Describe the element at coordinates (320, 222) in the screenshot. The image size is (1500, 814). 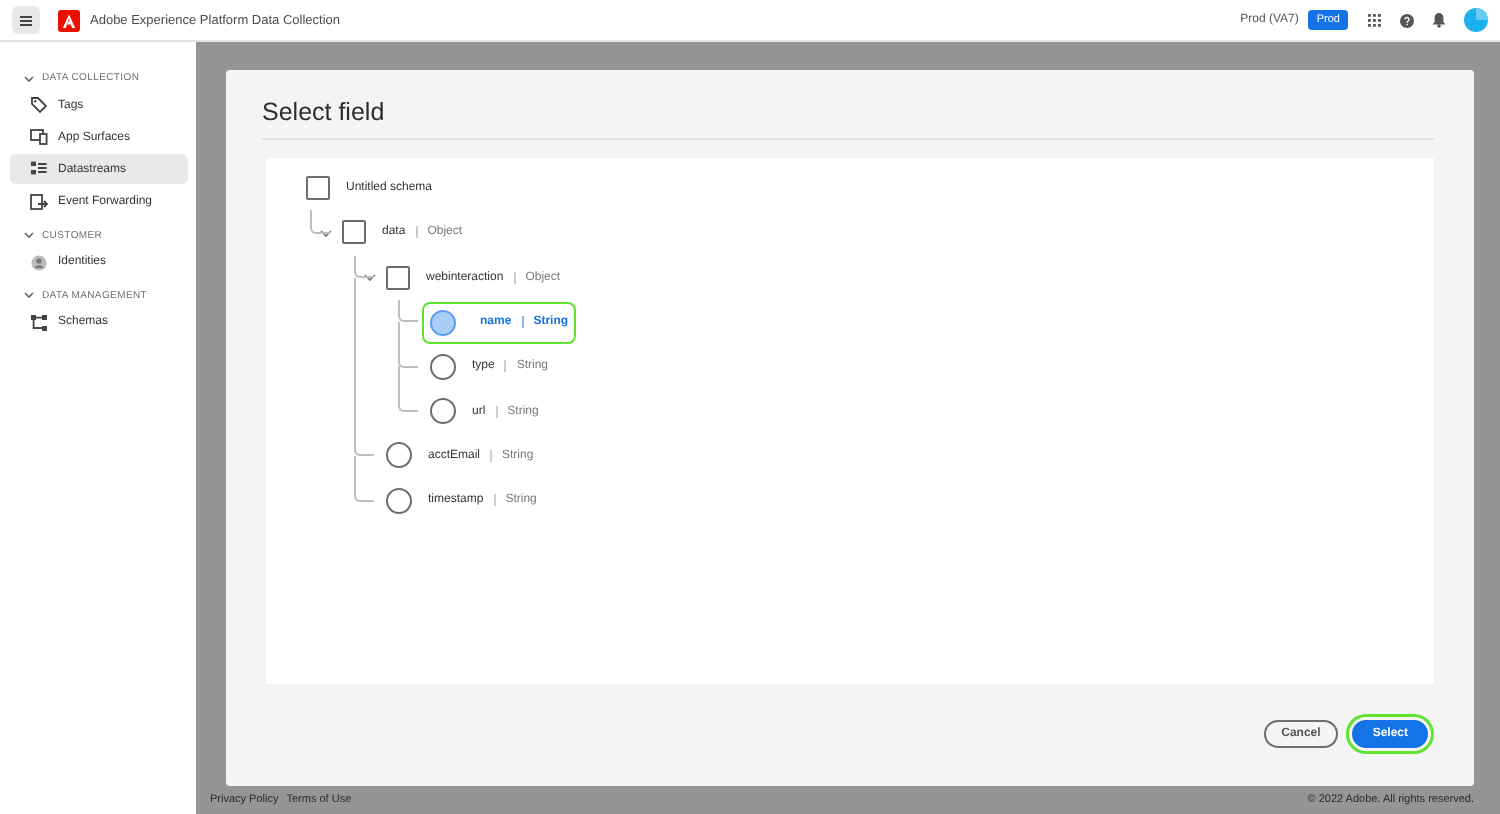
I see `tree-line` at that location.